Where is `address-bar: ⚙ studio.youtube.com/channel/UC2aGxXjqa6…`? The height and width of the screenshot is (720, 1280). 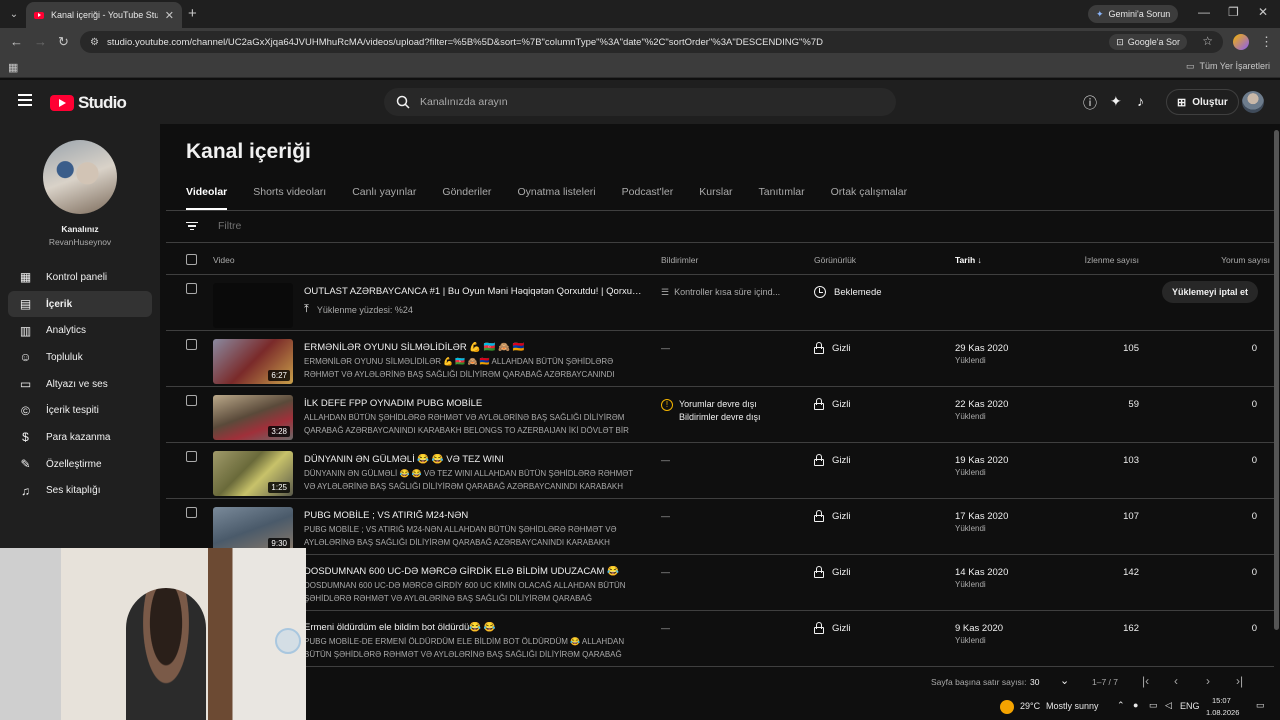 address-bar: ⚙ studio.youtube.com/channel/UC2aGxXjqa6… is located at coordinates (651, 42).